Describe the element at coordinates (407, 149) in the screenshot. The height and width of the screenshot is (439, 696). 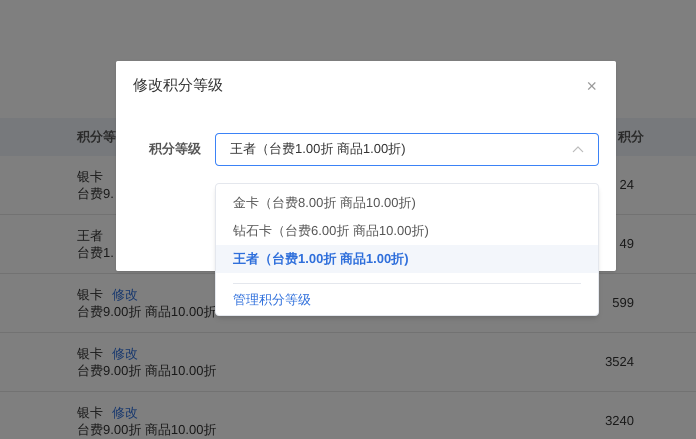
I see `level-select: 王者（台费1.00折 商品1.00折)` at that location.